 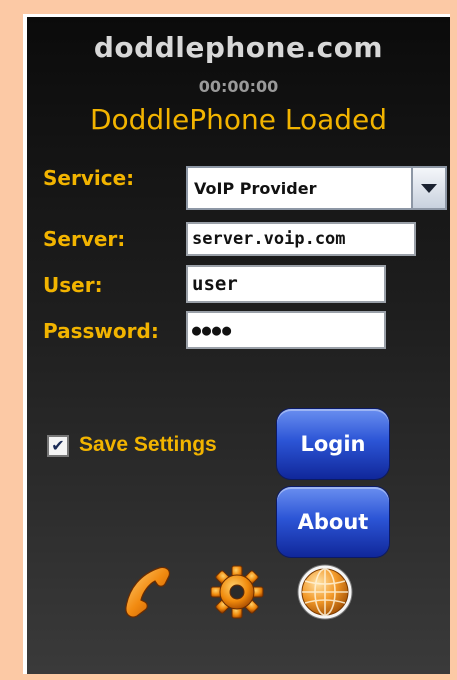 What do you see at coordinates (301, 239) in the screenshot?
I see `server-input: server.voip.com` at bounding box center [301, 239].